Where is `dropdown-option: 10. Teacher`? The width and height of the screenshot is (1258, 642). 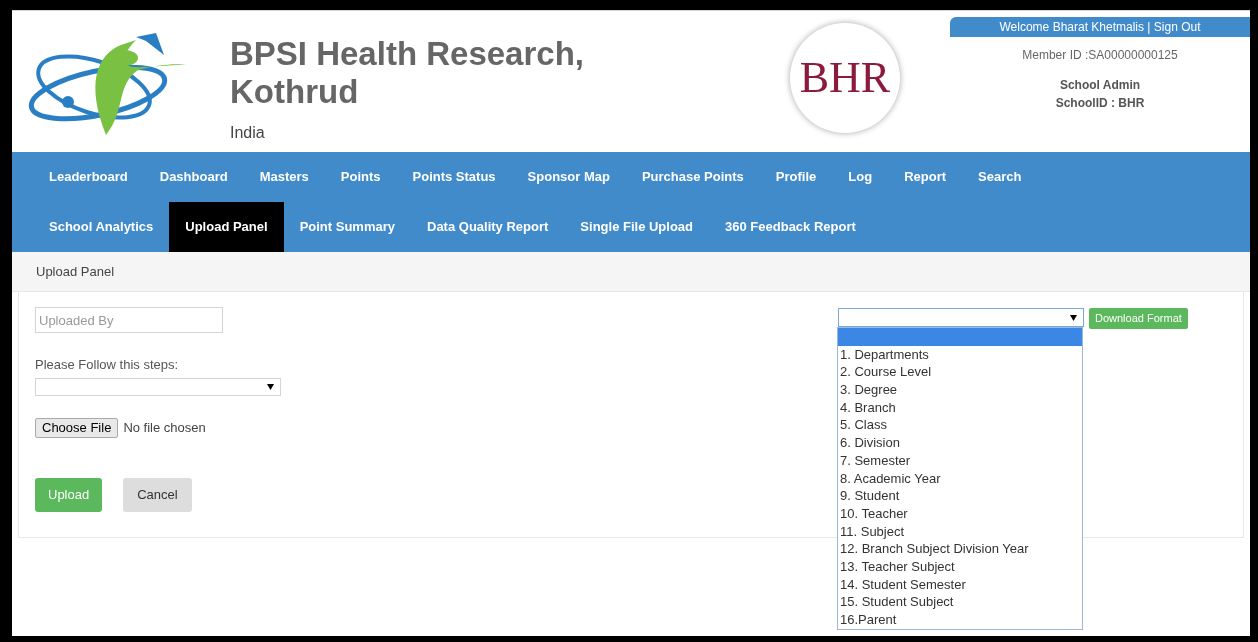 dropdown-option: 10. Teacher is located at coordinates (960, 513).